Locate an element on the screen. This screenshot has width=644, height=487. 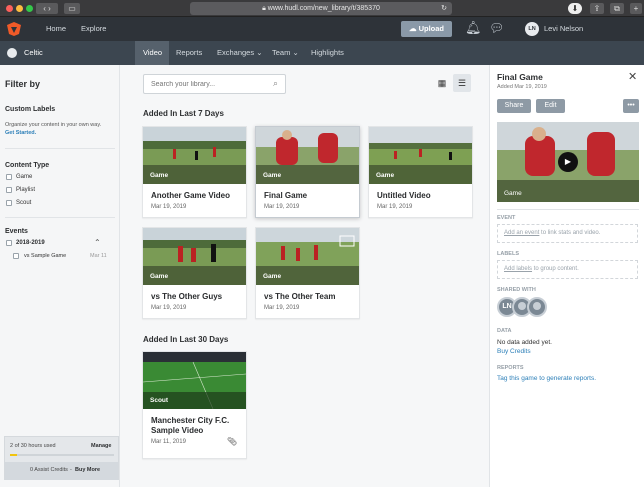
video-card: Game vs The Other Guys Mar 19, 2019 is located at coordinates (194, 273).